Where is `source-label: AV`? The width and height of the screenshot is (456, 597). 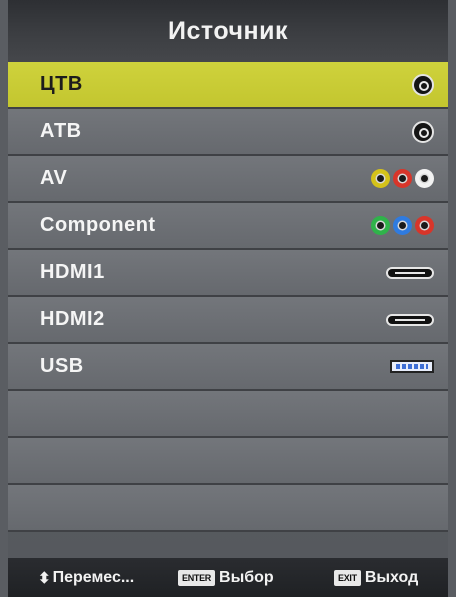 source-label: AV is located at coordinates (54, 178).